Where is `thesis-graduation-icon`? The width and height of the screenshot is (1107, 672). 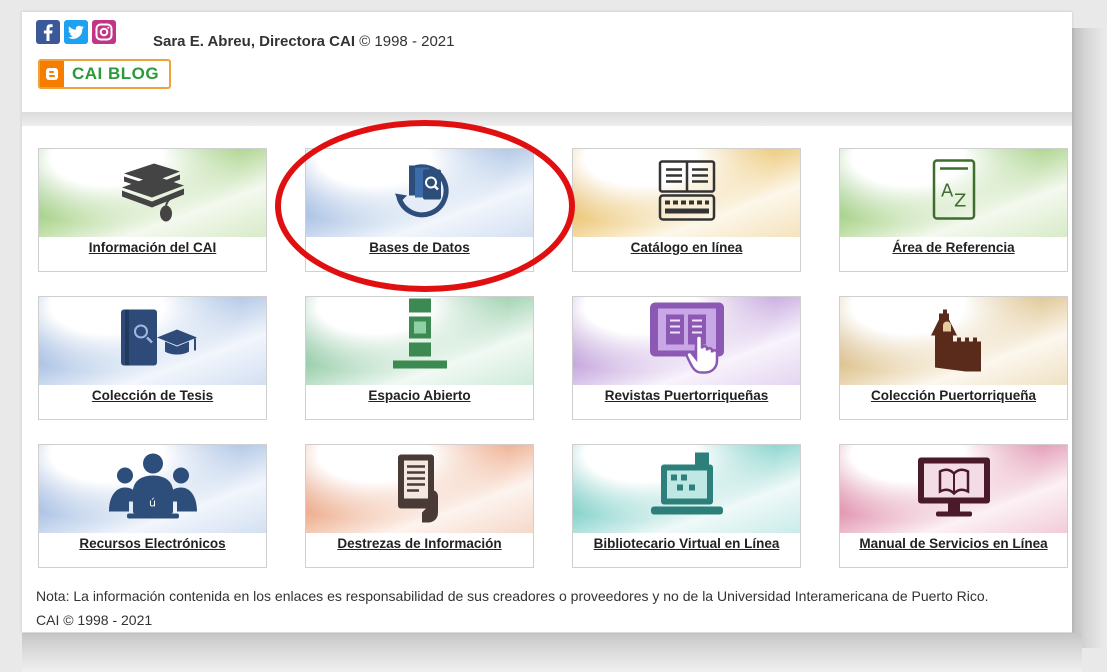
thesis-graduation-icon is located at coordinates (153, 341).